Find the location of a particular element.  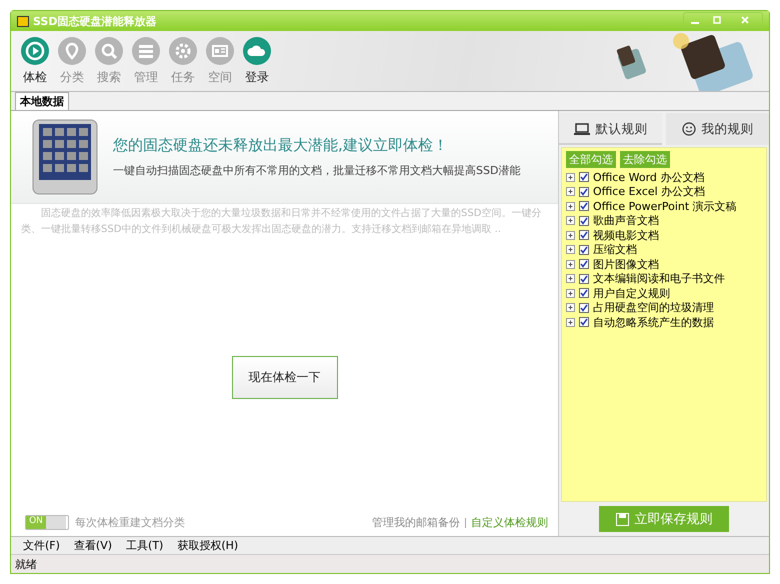

location-pin-icon is located at coordinates (72, 50).